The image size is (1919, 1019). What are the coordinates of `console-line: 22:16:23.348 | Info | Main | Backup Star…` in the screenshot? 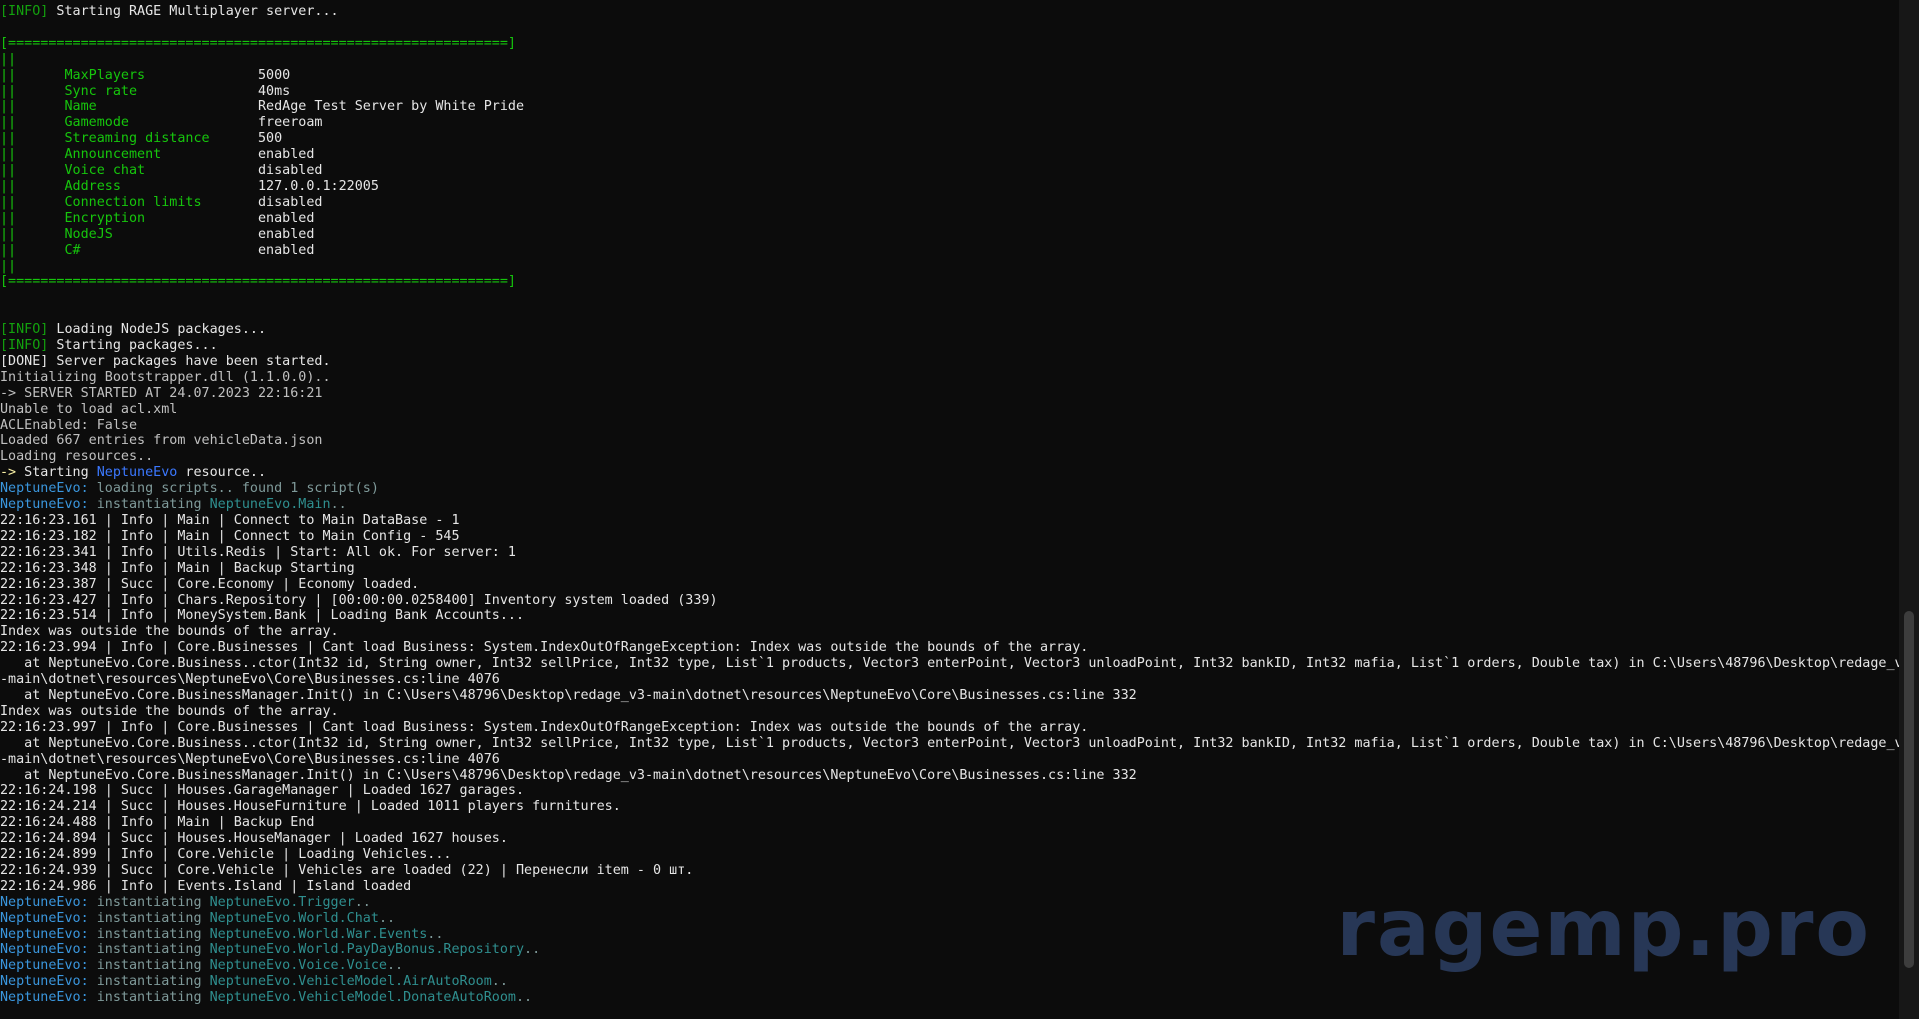 It's located at (948, 569).